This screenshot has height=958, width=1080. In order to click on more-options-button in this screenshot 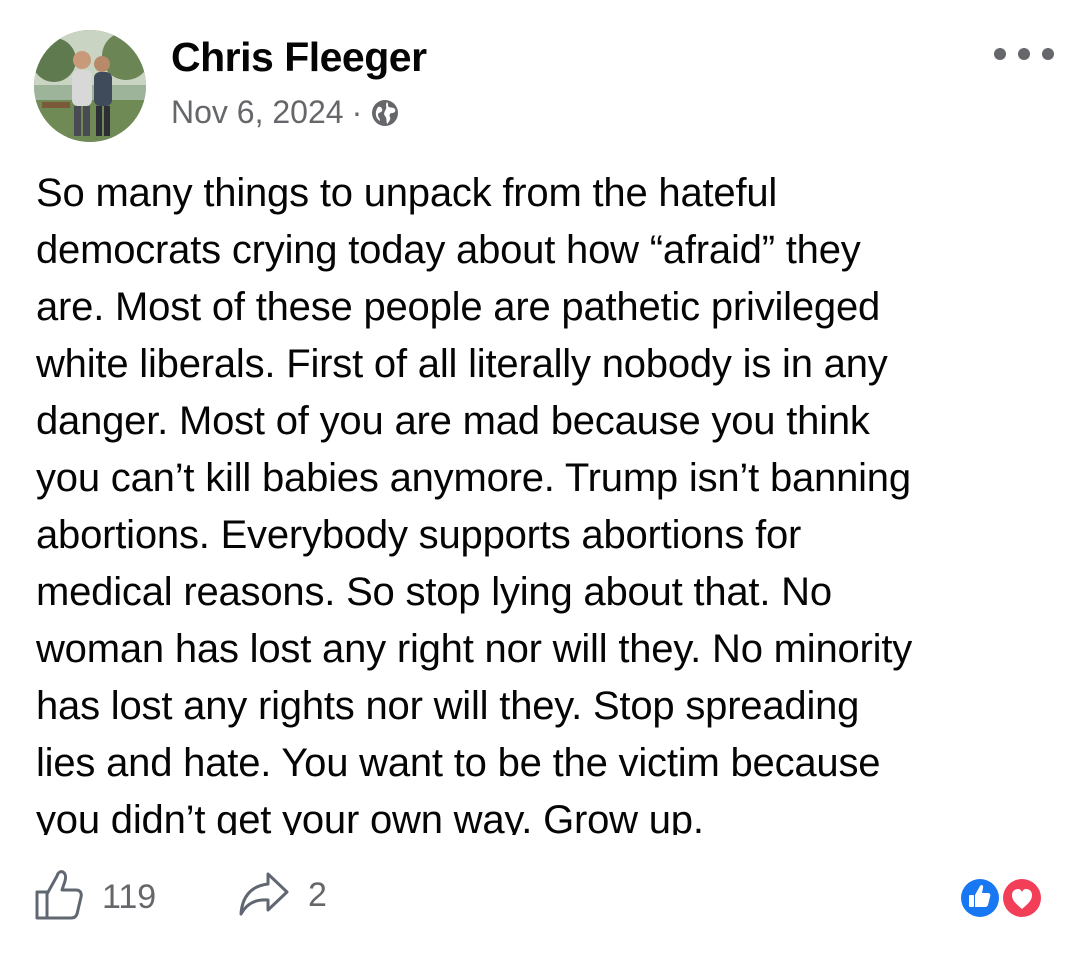, I will do `click(1024, 54)`.